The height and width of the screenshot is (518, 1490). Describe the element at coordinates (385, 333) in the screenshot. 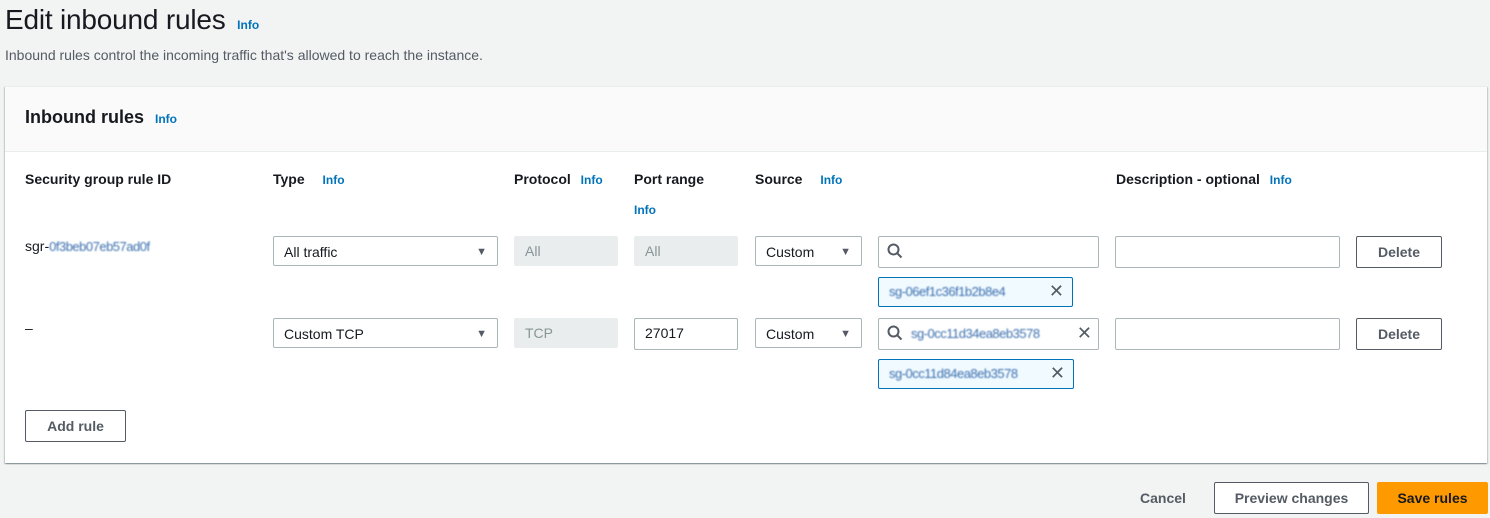

I see `type-select: Custom TCP ▼` at that location.